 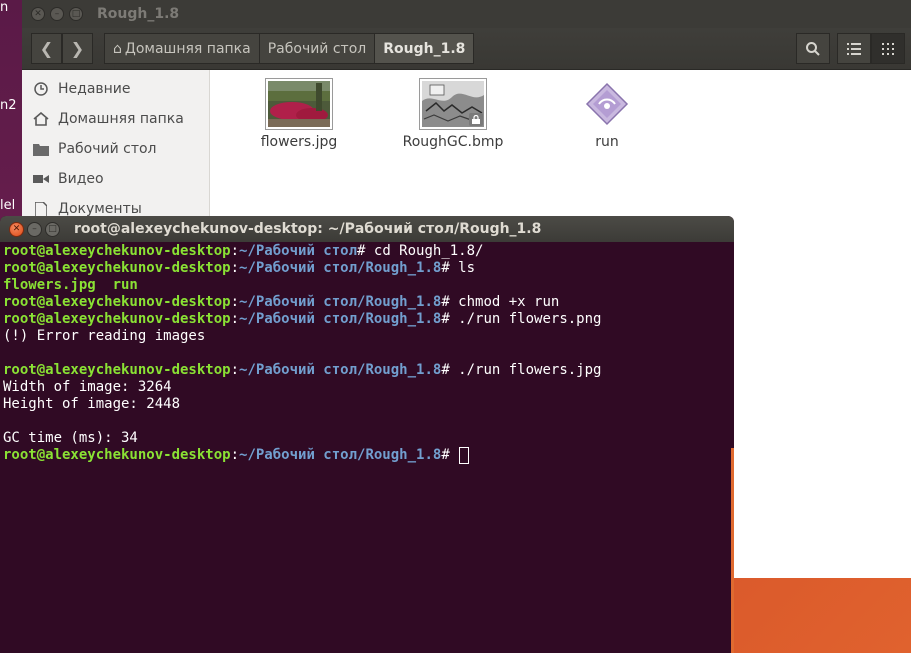 I want to click on film-icon, so click(x=41, y=179).